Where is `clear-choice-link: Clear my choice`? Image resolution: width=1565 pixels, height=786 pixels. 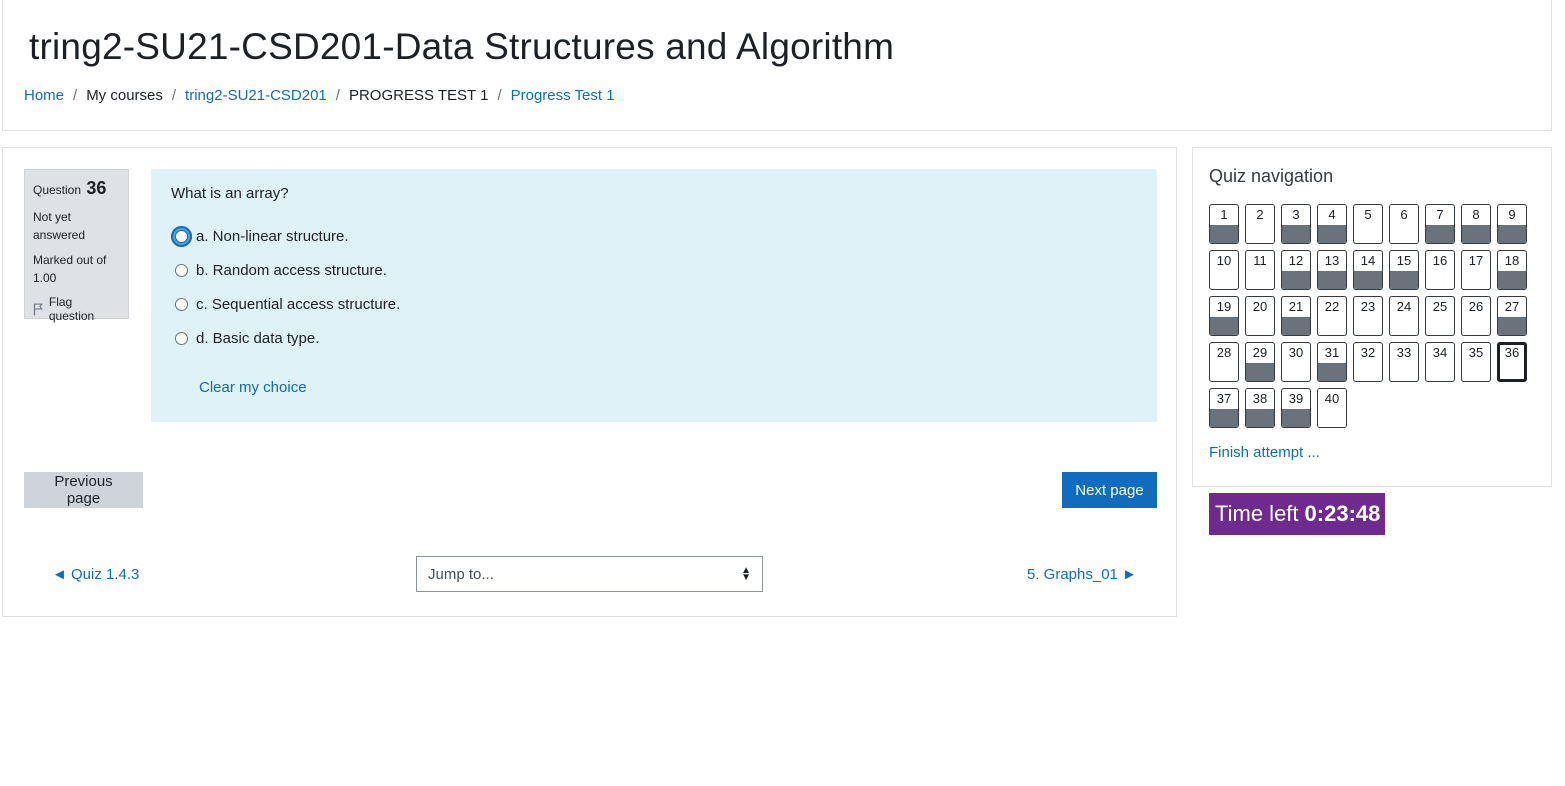 clear-choice-link: Clear my choice is located at coordinates (253, 387).